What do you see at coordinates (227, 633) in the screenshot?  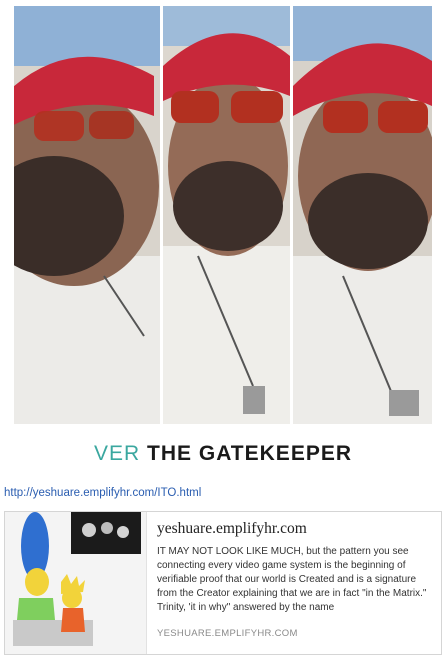 I see `preview-domain: YESHUARE.EMPLIFYHR.COM` at bounding box center [227, 633].